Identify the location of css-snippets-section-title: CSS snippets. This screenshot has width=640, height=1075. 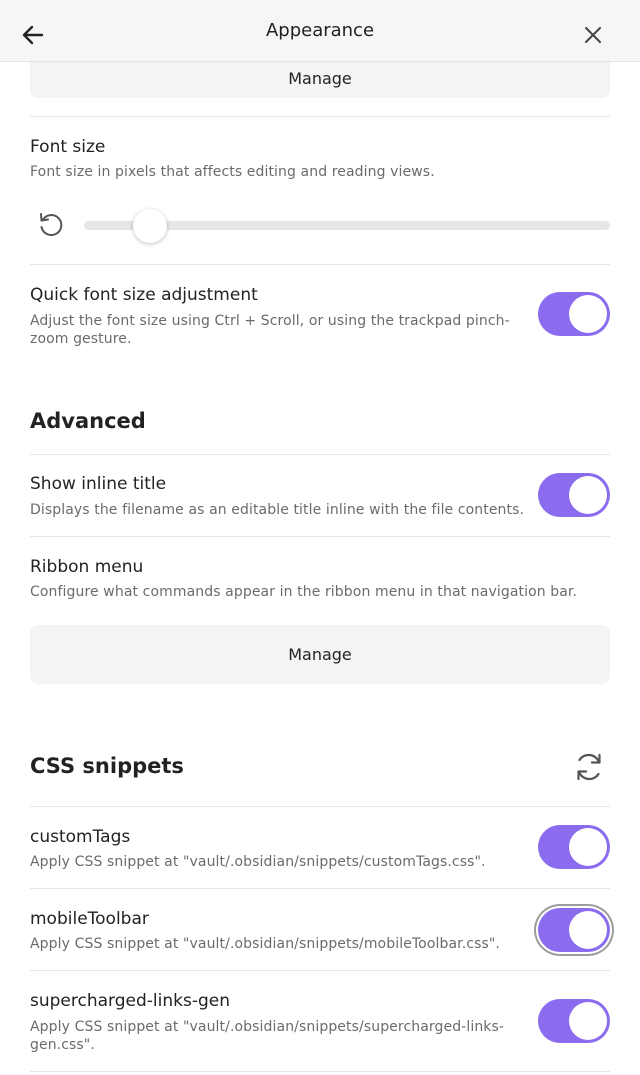
(107, 766).